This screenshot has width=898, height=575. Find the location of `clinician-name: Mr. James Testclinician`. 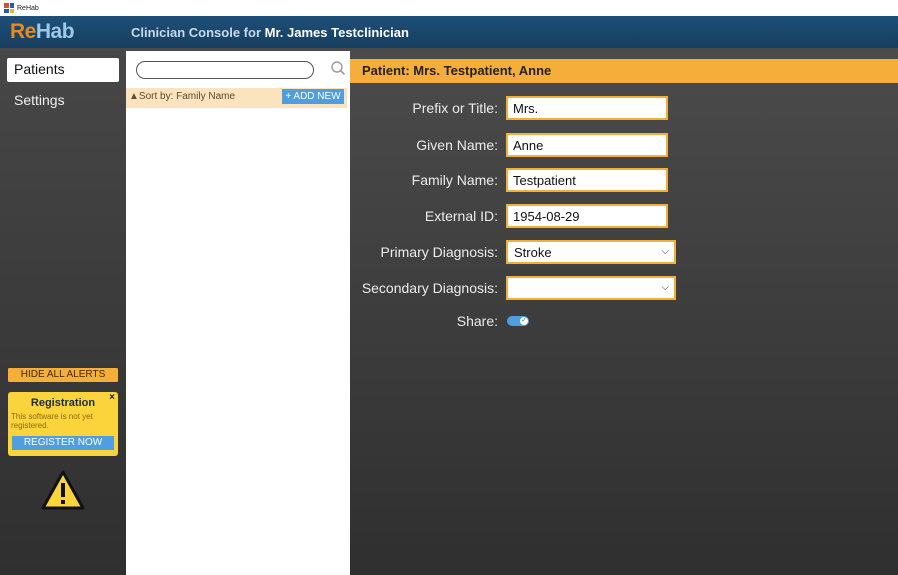

clinician-name: Mr. James Testclinician is located at coordinates (336, 32).